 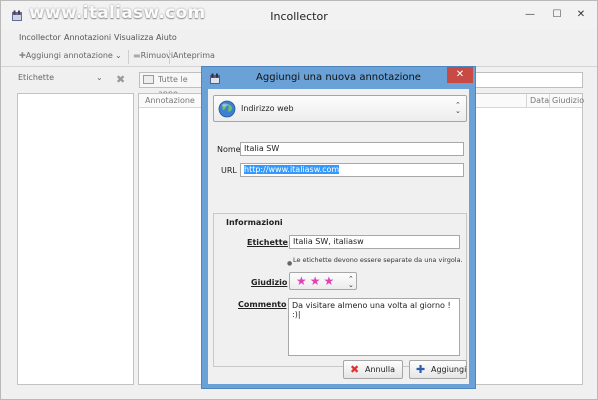 I want to click on name-field: Italia SW, so click(x=352, y=149).